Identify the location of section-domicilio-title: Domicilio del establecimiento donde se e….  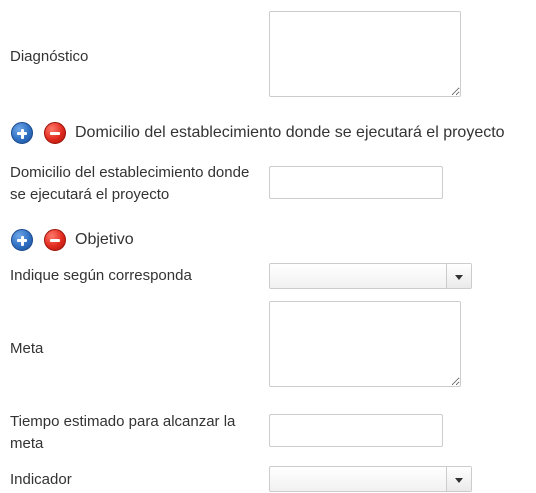
(290, 132).